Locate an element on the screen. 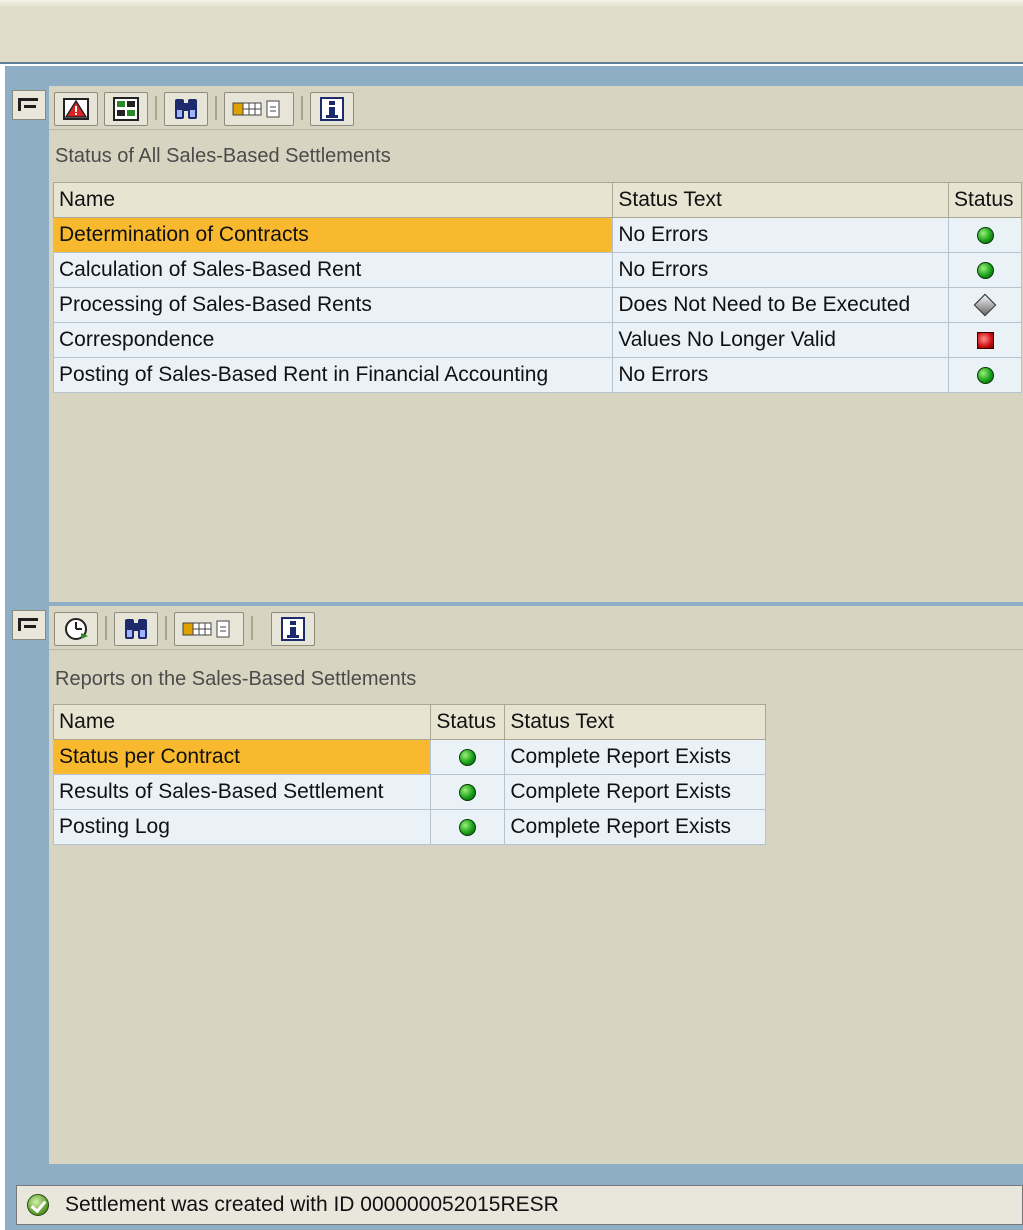  reports-toolbar is located at coordinates (536, 628).